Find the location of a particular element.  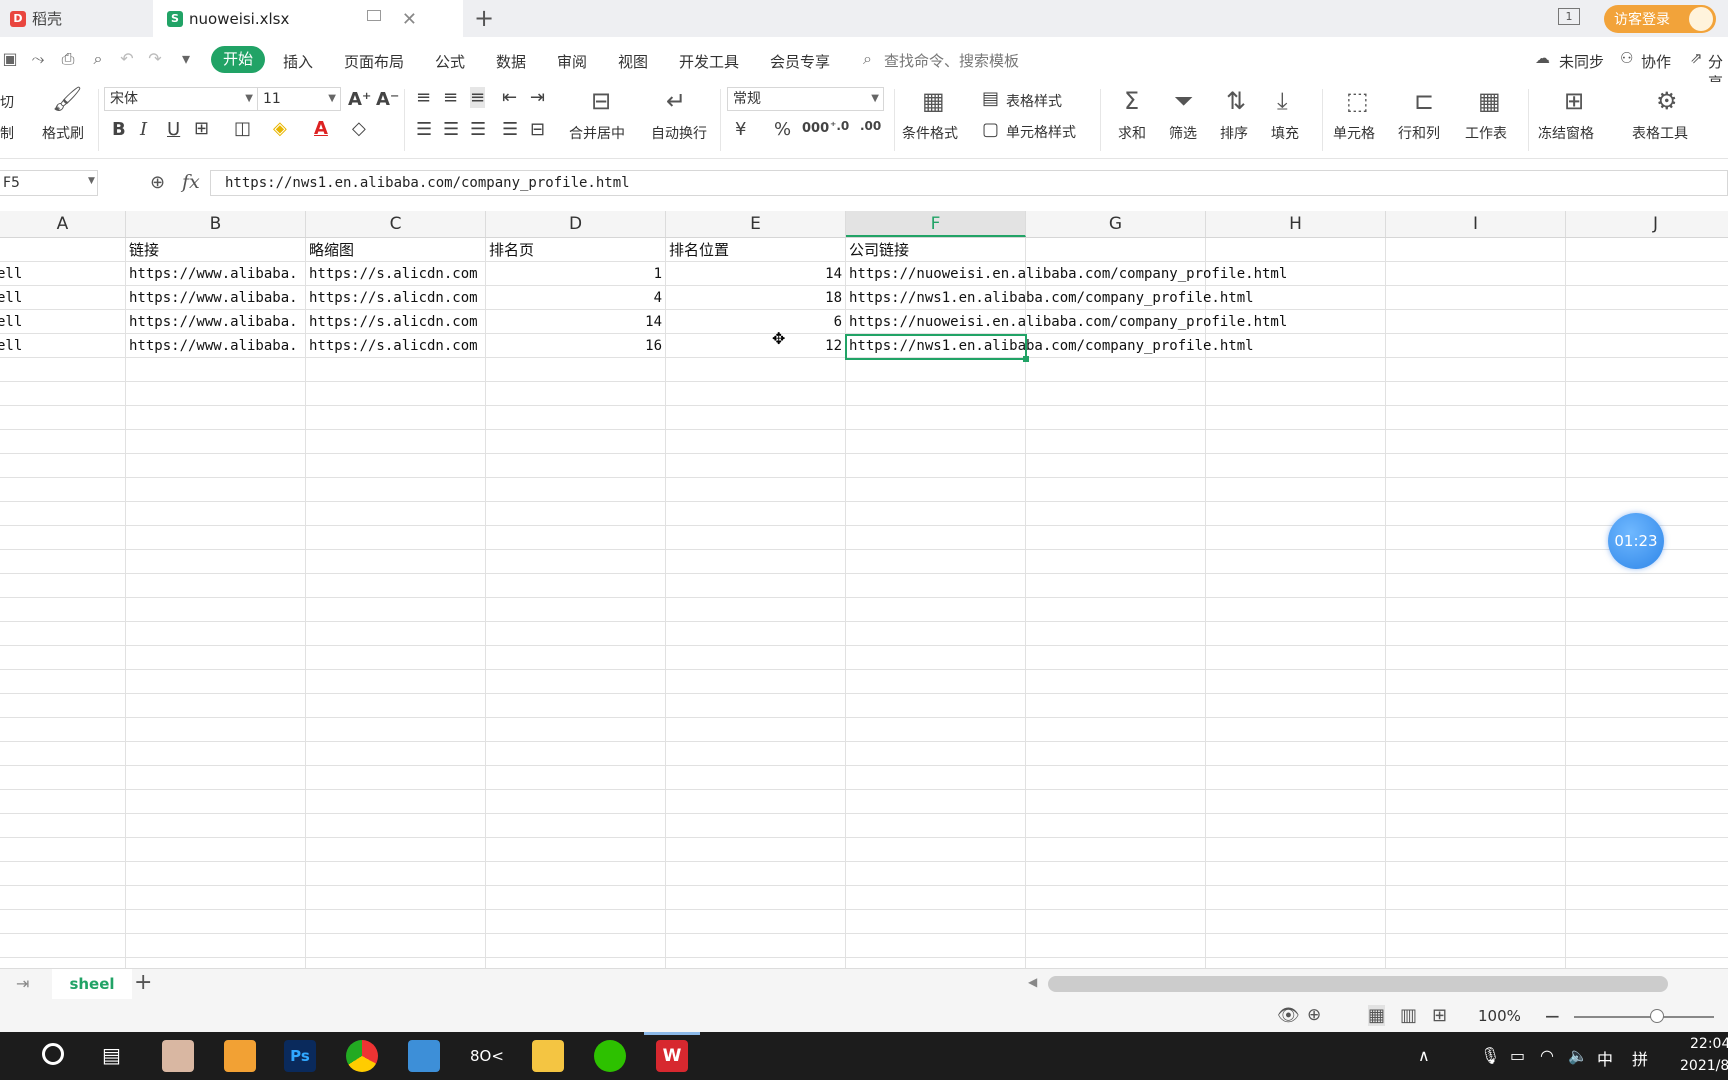

wifi-icon: ◠ is located at coordinates (1547, 1055).